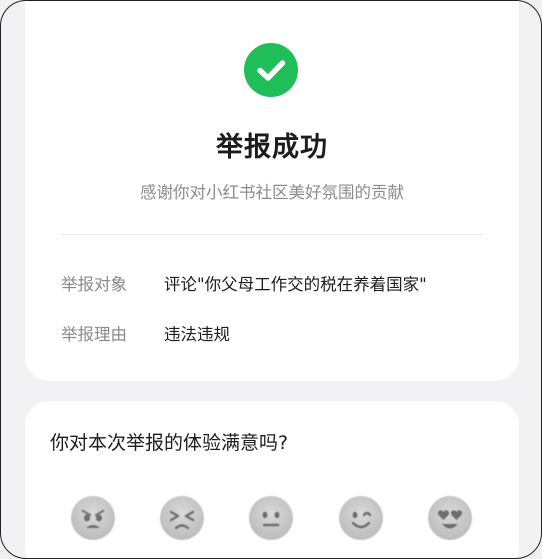 The image size is (542, 559). Describe the element at coordinates (182, 518) in the screenshot. I see `dissatisfied-face-icon` at that location.